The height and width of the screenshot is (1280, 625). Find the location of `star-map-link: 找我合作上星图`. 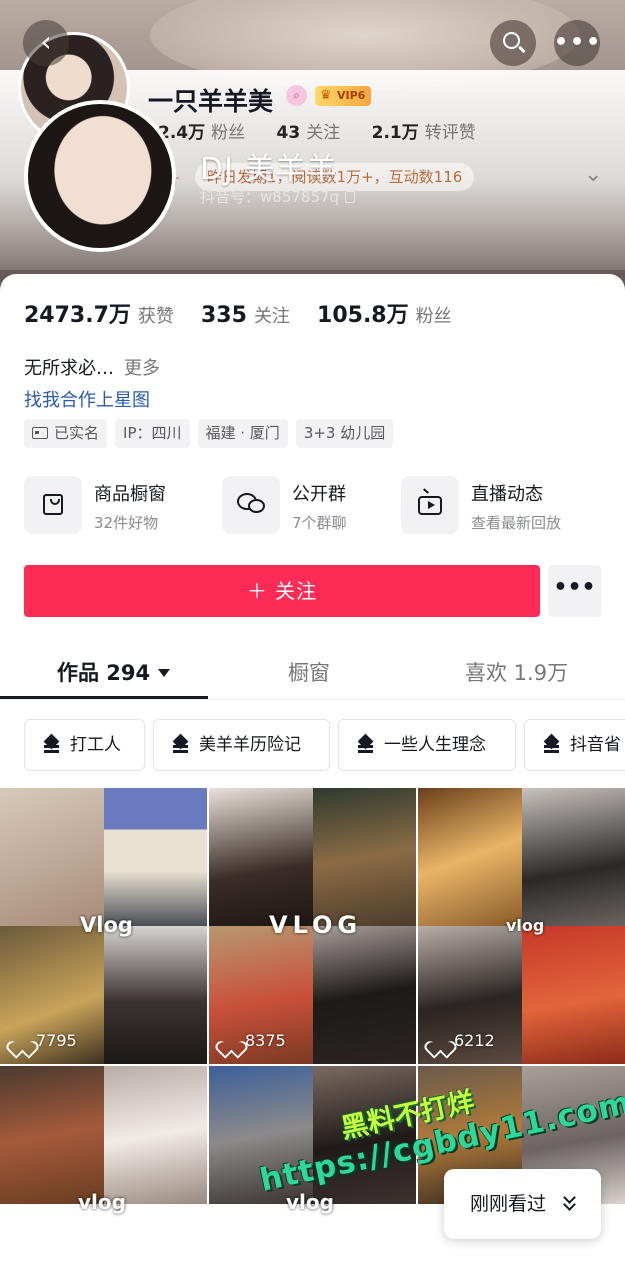

star-map-link: 找我合作上星图 is located at coordinates (87, 399).